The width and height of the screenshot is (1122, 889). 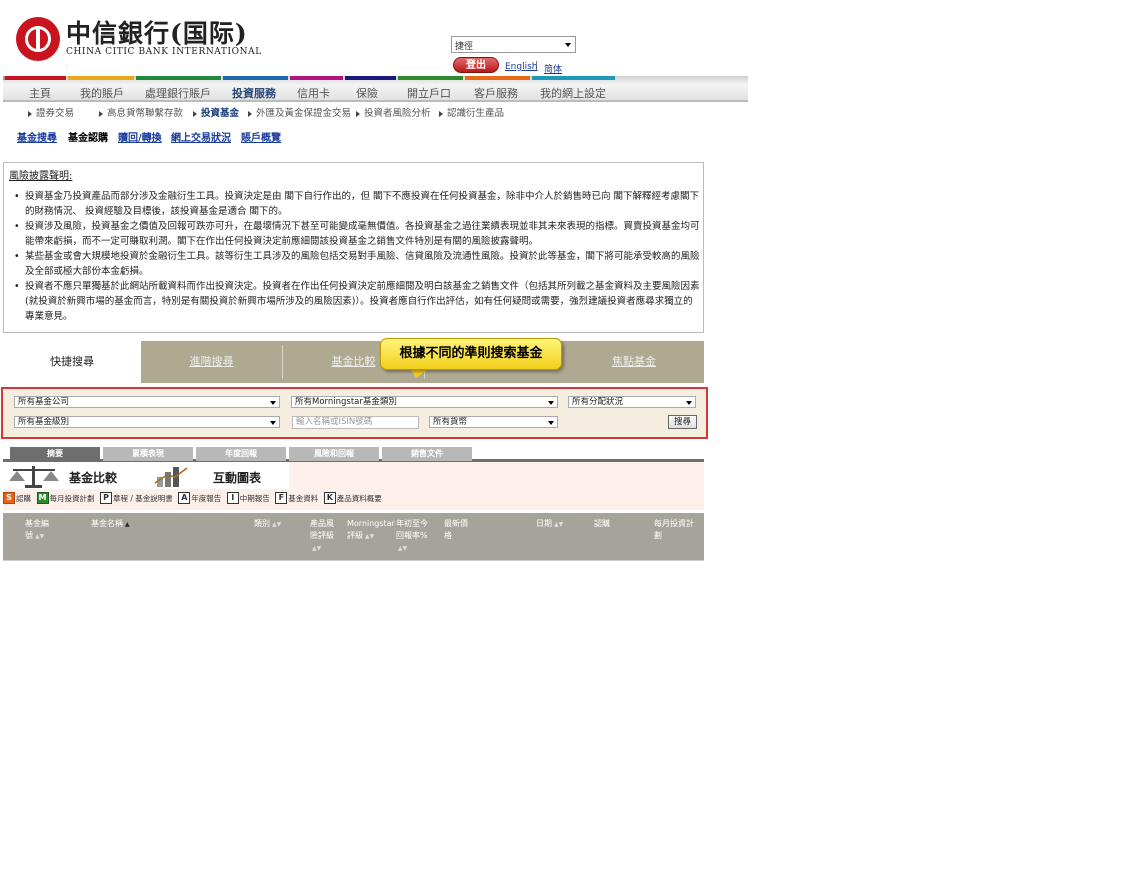 What do you see at coordinates (148, 454) in the screenshot?
I see `tab-cumulative-performance: 累積表現` at bounding box center [148, 454].